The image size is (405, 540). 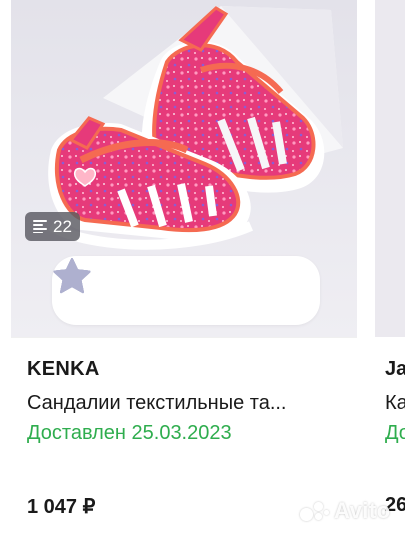 What do you see at coordinates (315, 511) in the screenshot?
I see `avito-logo-icon` at bounding box center [315, 511].